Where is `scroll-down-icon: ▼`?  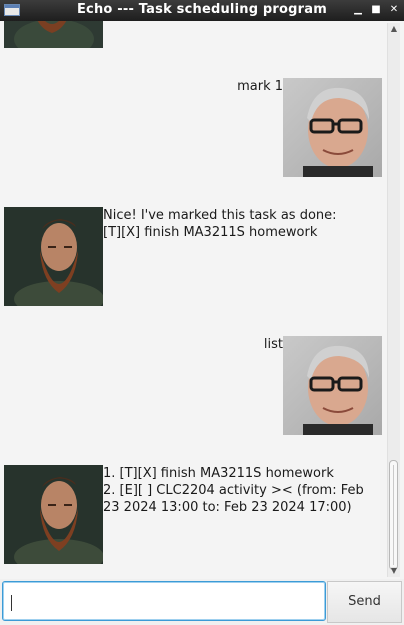
scroll-down-icon: ▼ is located at coordinates (394, 571).